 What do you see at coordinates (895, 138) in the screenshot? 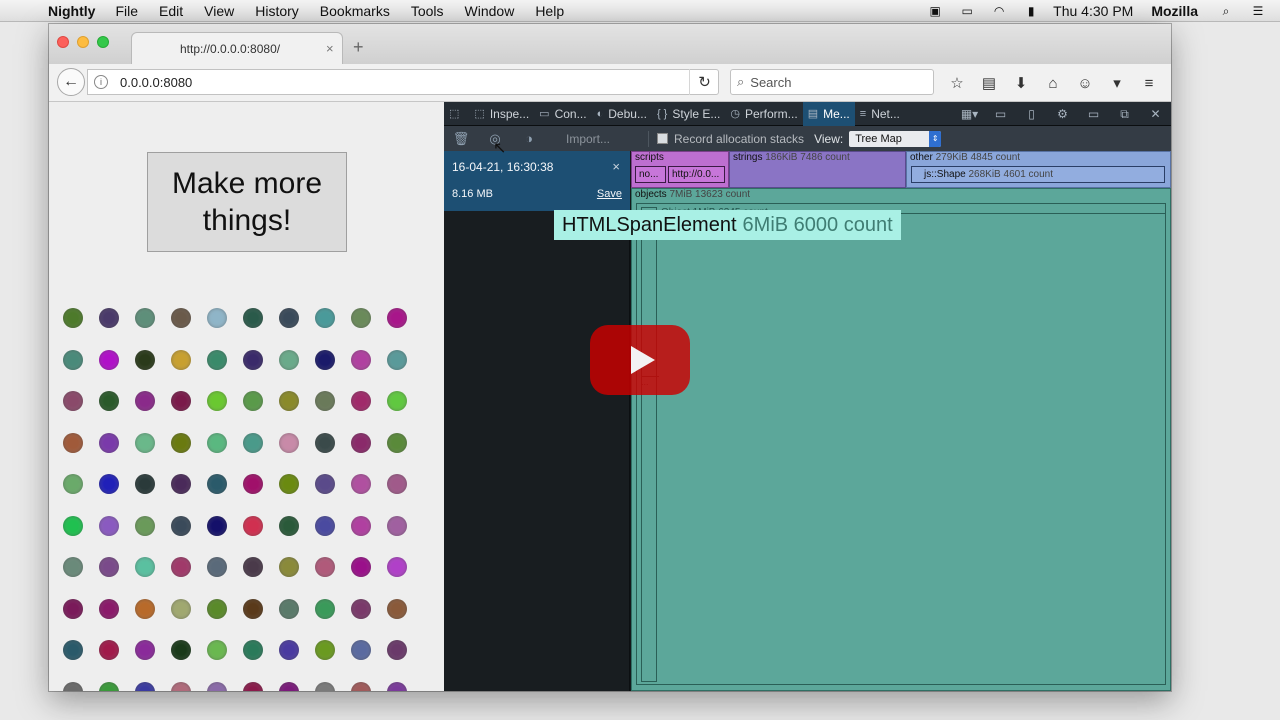
I see `view-select: Tree Map ⇕` at bounding box center [895, 138].